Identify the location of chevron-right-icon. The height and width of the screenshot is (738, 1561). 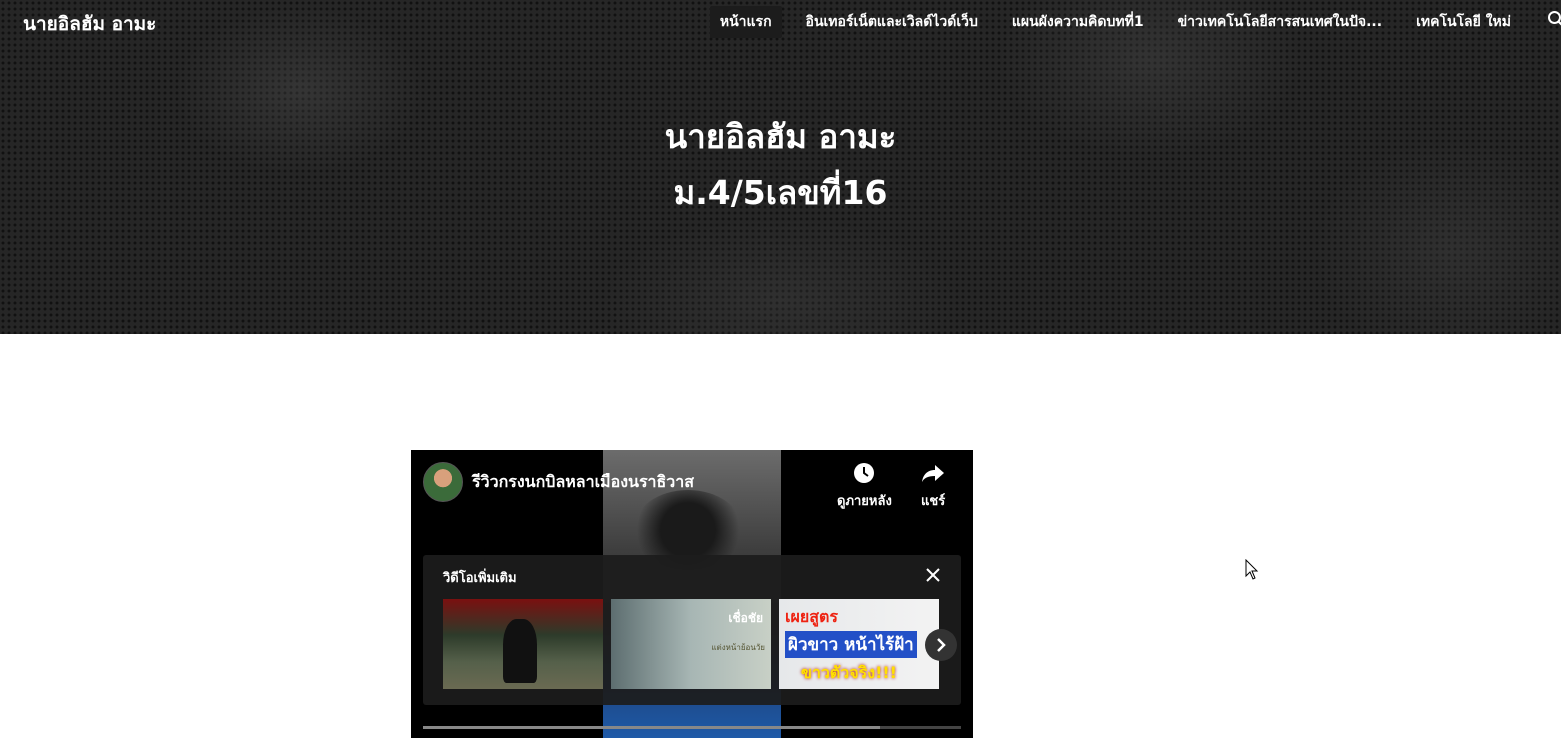
(941, 645).